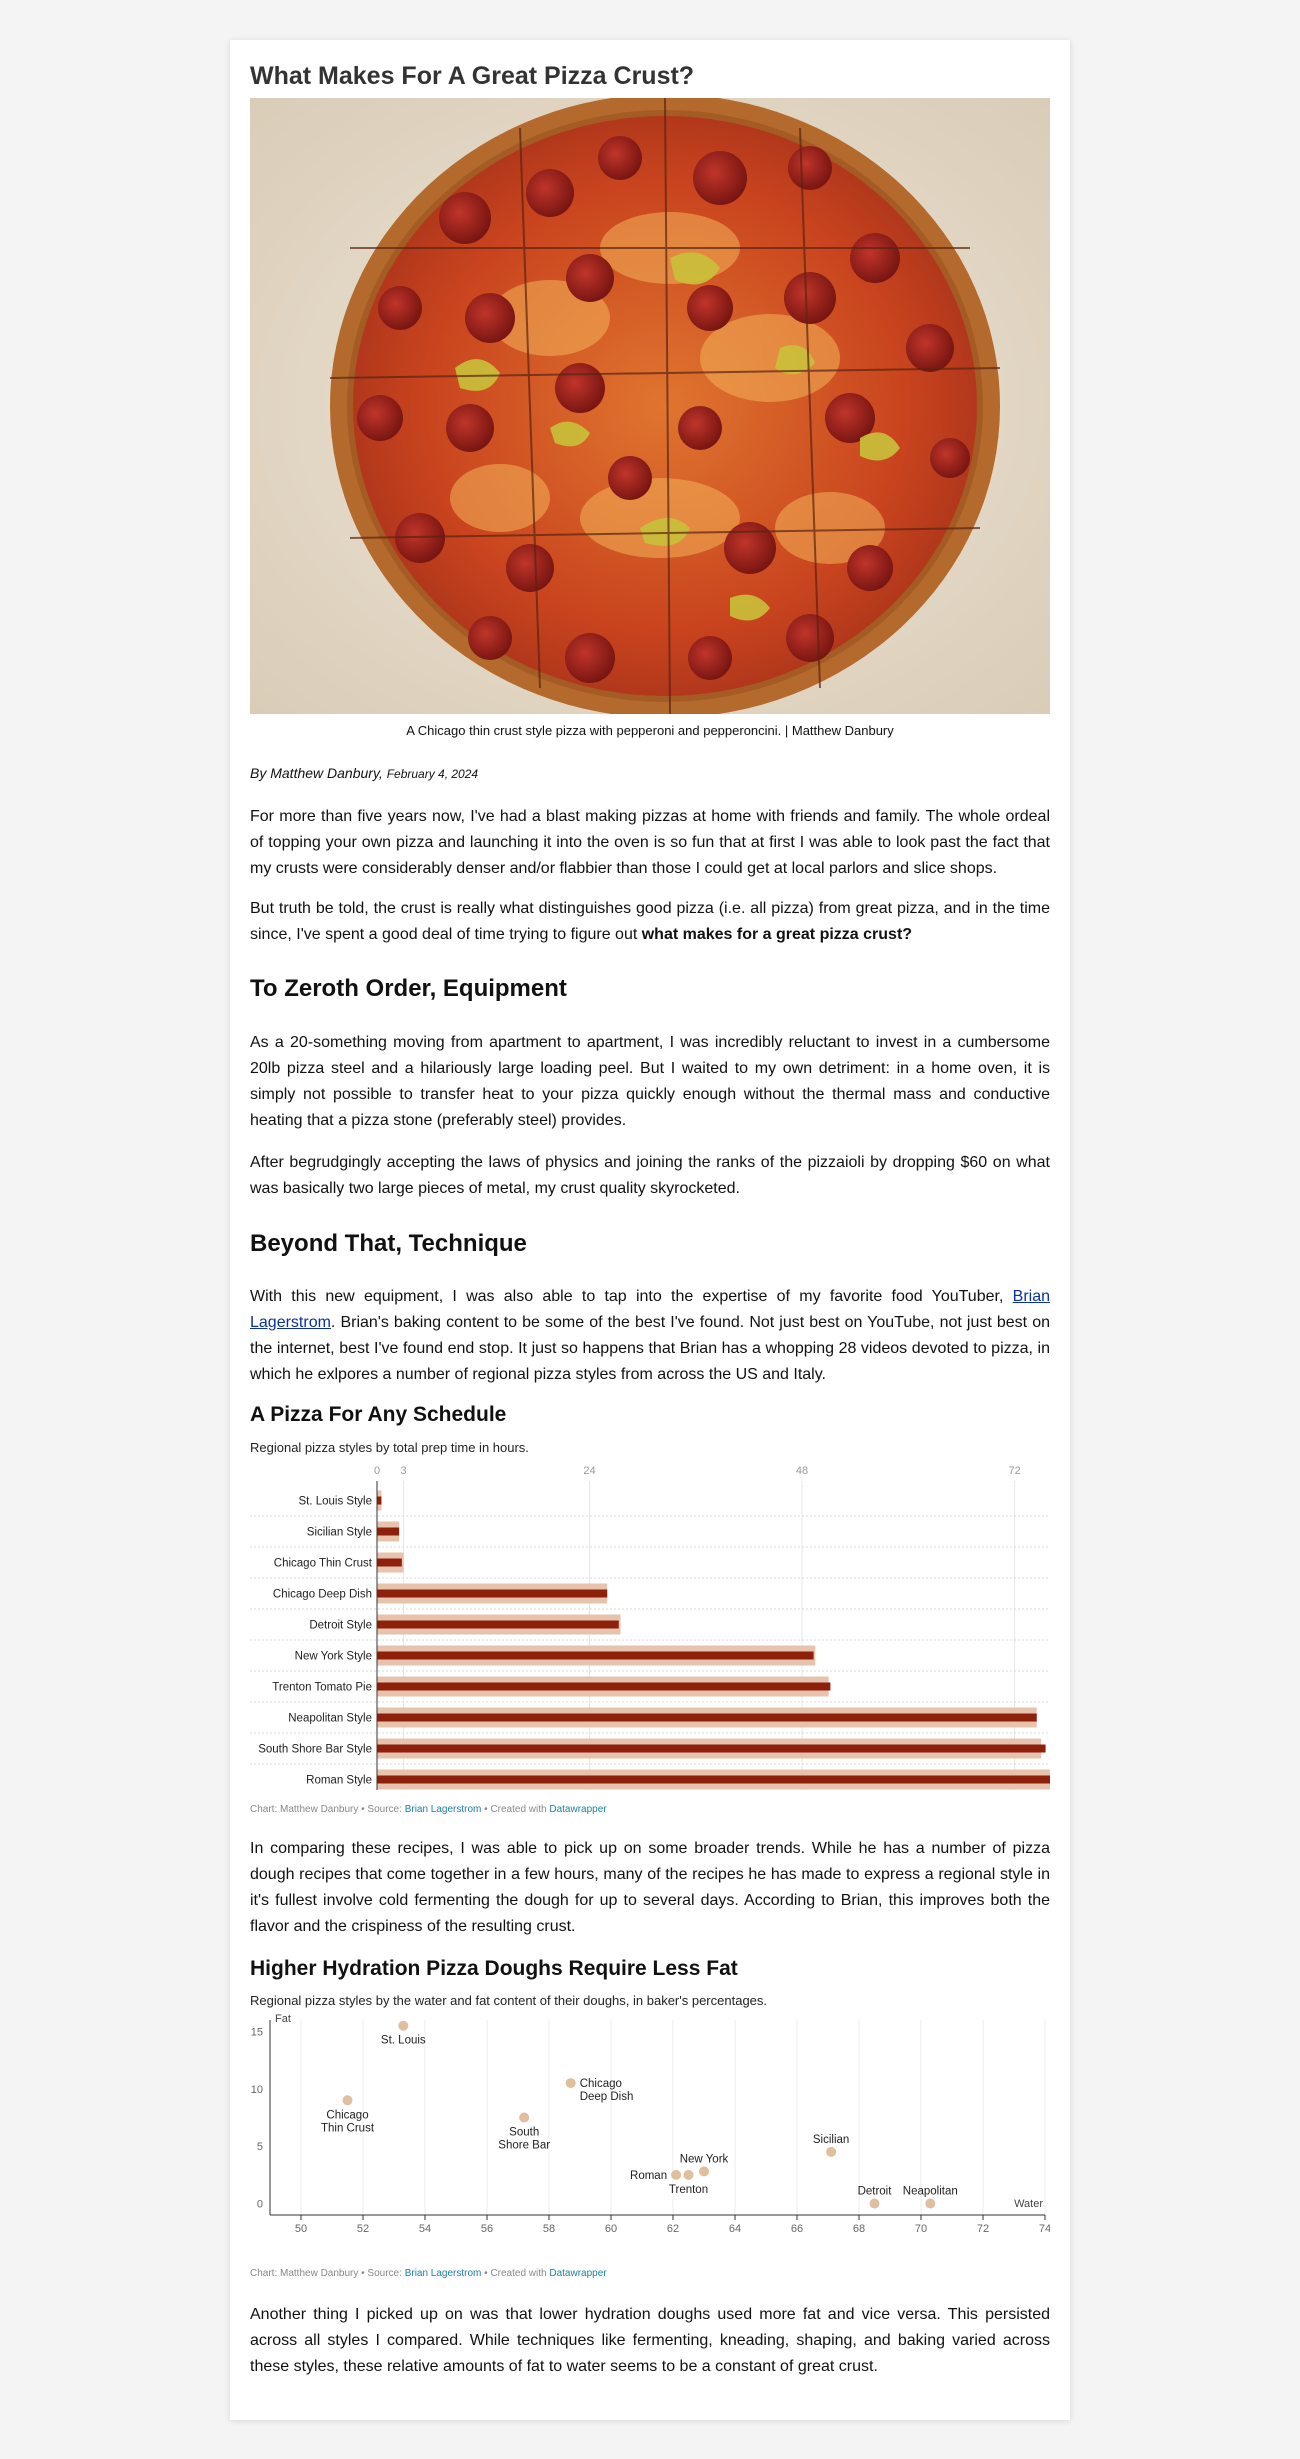 Image resolution: width=1300 pixels, height=2459 pixels. Describe the element at coordinates (315, 1750) in the screenshot. I see `category-label: South Shore Bar Style` at that location.